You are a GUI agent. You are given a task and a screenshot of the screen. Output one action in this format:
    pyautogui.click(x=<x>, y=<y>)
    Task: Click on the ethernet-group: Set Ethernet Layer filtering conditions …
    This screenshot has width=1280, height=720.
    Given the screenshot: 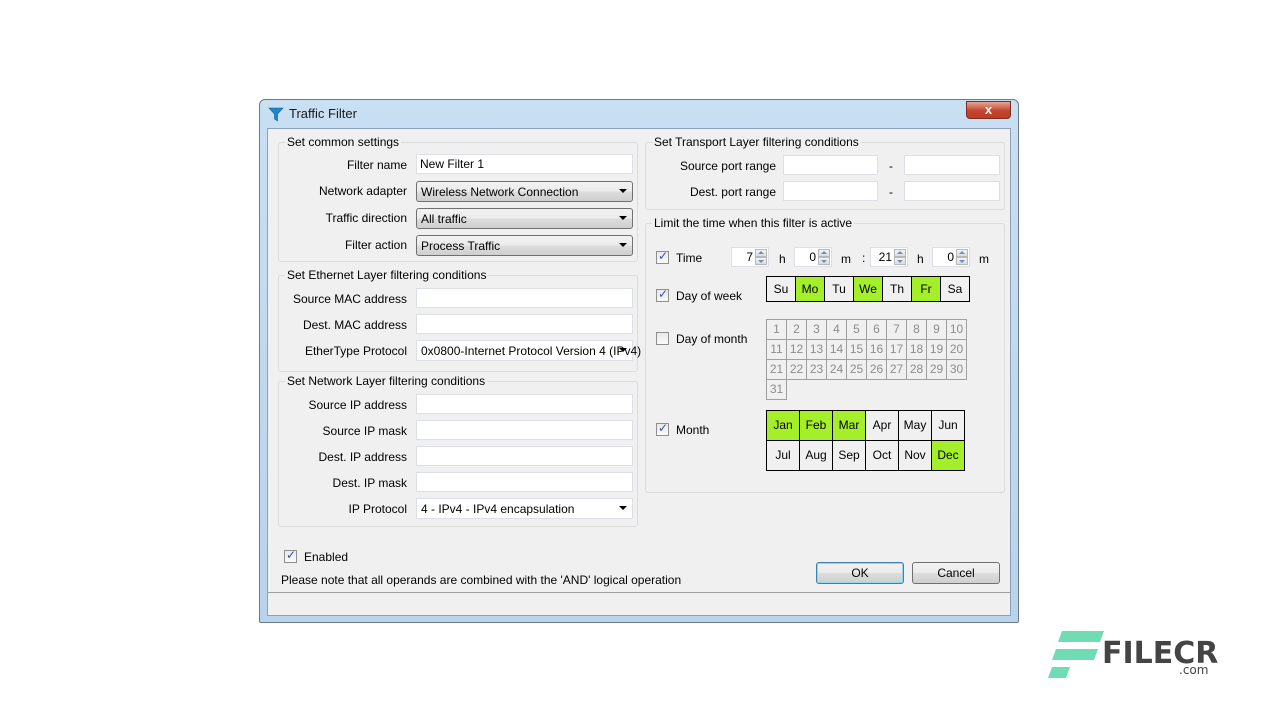 What is the action you would take?
    pyautogui.click(x=459, y=320)
    